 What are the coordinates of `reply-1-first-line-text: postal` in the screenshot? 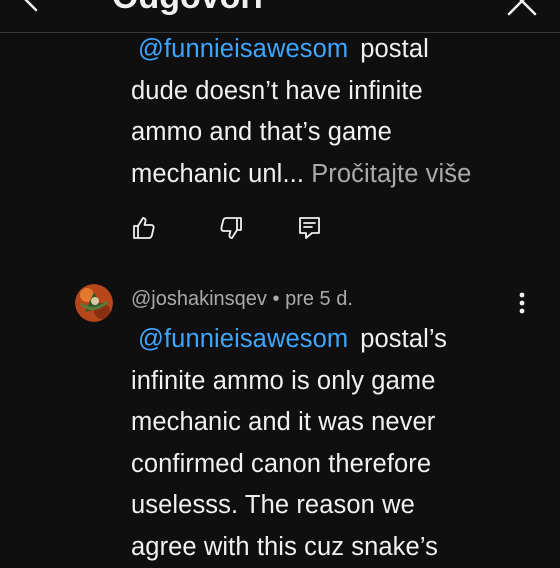 It's located at (394, 49).